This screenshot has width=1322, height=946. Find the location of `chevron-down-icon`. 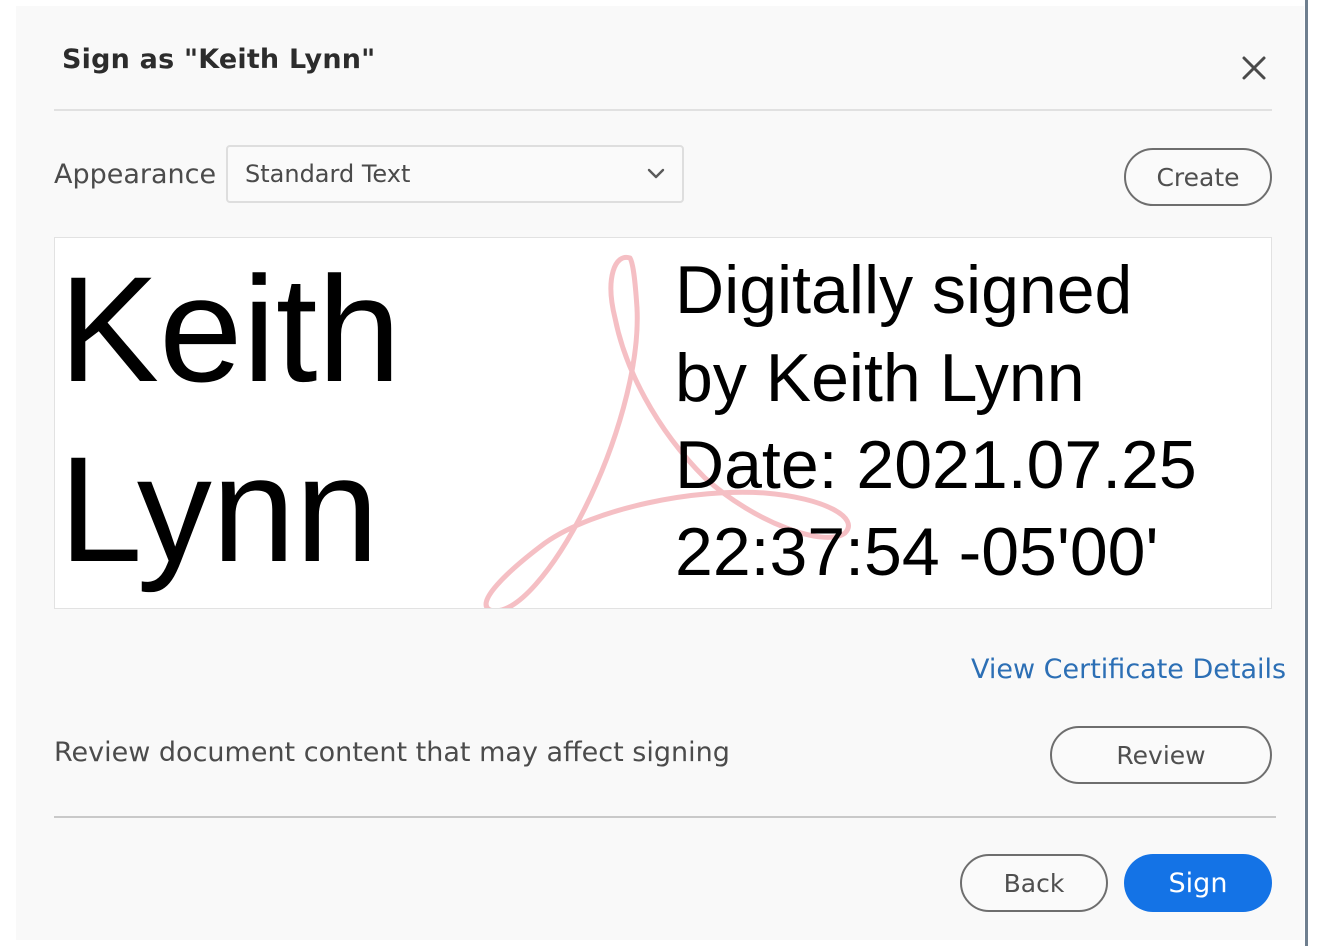

chevron-down-icon is located at coordinates (656, 175).